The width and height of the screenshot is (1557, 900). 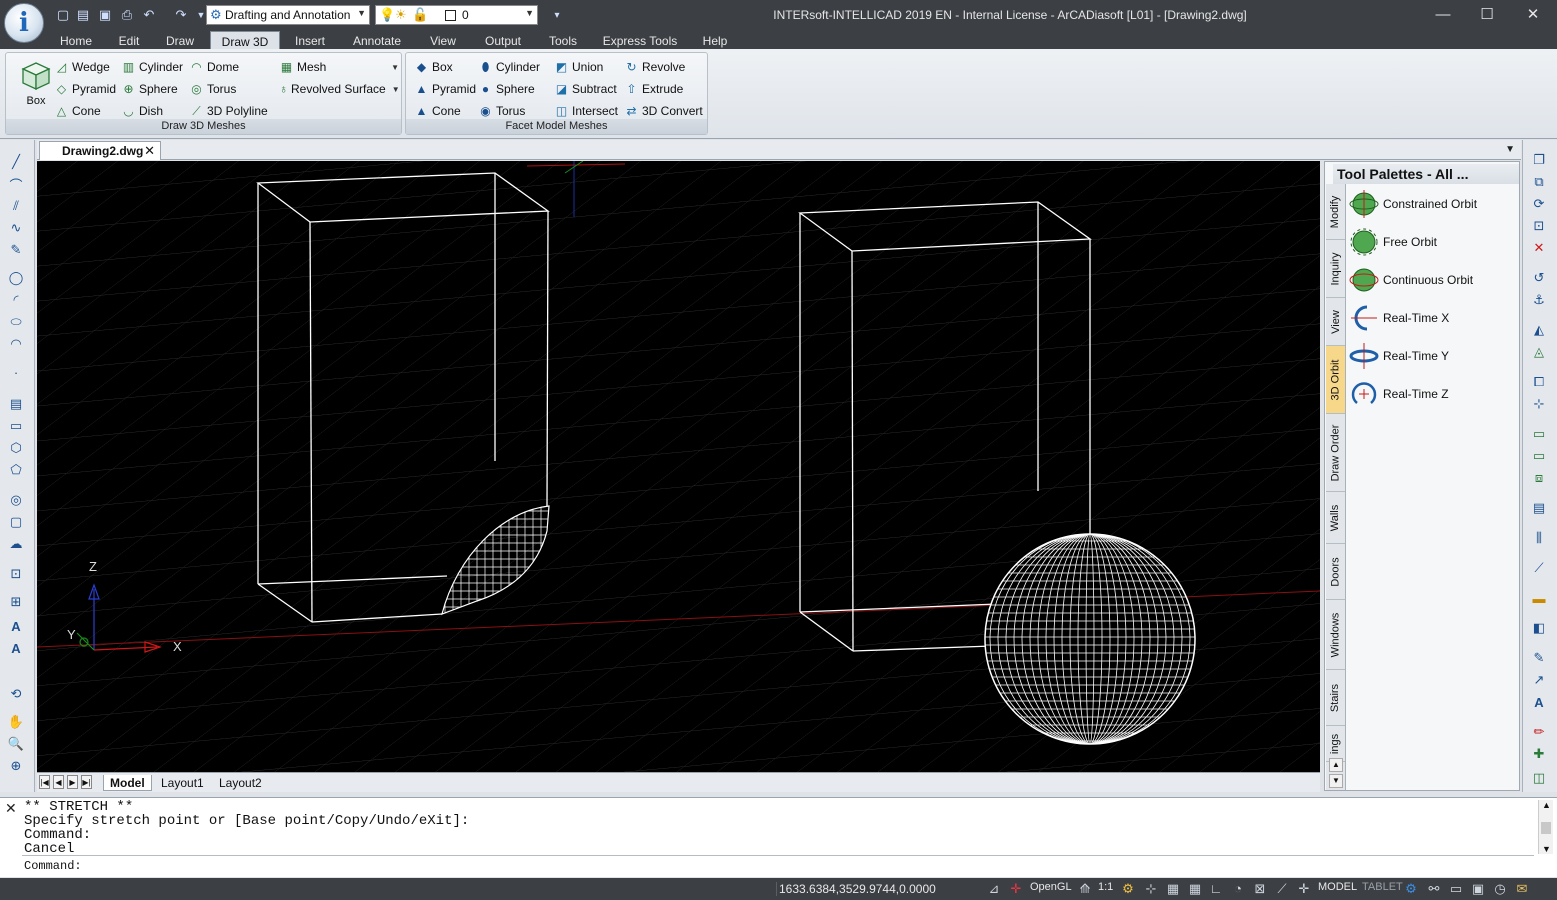 What do you see at coordinates (86, 782) in the screenshot?
I see `last-layout-button: ▶|` at bounding box center [86, 782].